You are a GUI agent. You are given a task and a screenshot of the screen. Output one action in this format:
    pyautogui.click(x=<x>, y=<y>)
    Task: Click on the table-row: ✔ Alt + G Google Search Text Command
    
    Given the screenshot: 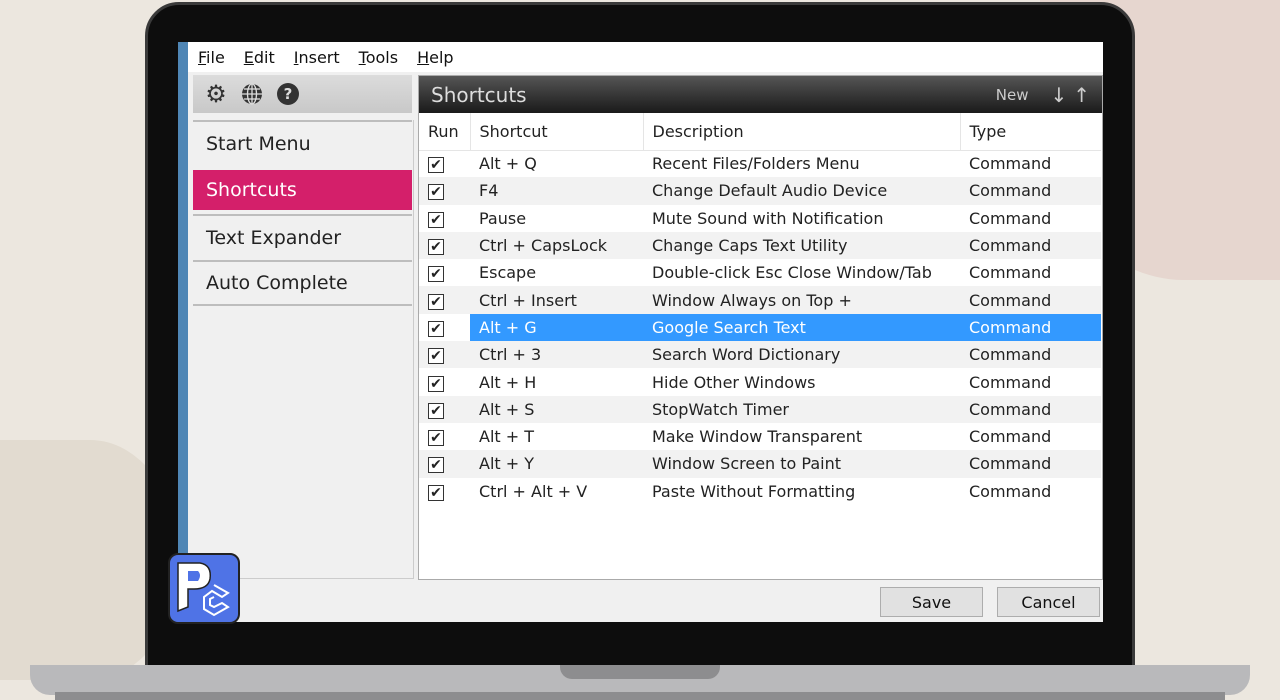 What is the action you would take?
    pyautogui.click(x=760, y=327)
    